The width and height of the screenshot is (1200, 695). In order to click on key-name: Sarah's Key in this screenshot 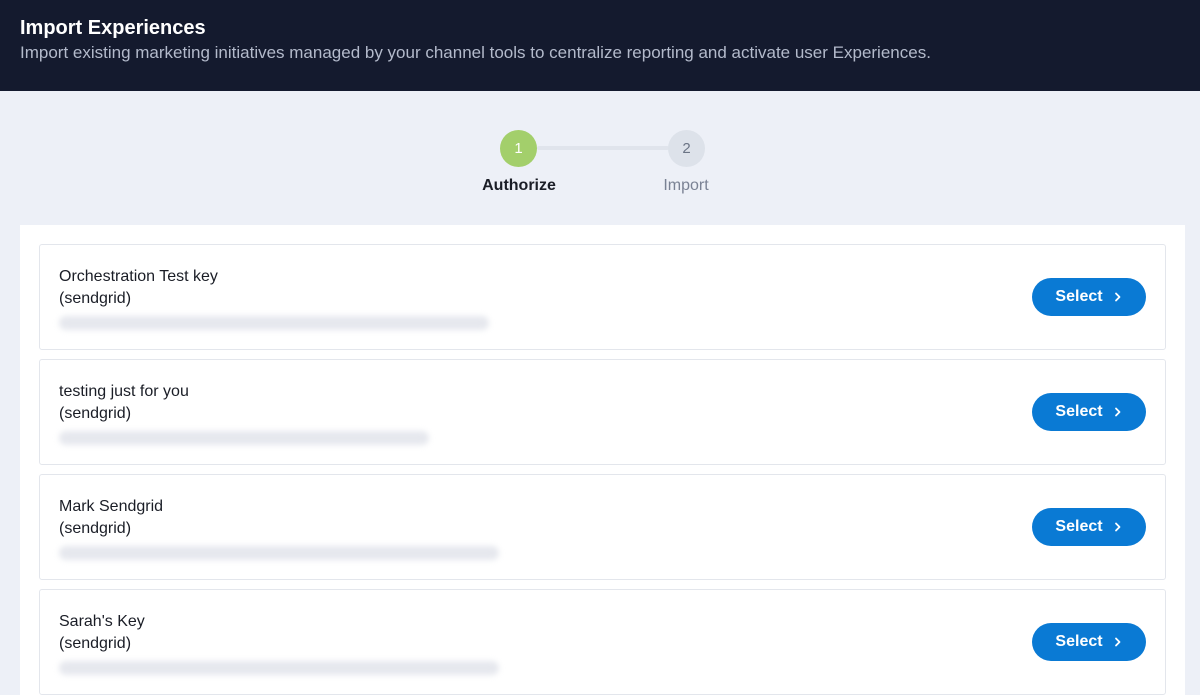, I will do `click(102, 621)`.